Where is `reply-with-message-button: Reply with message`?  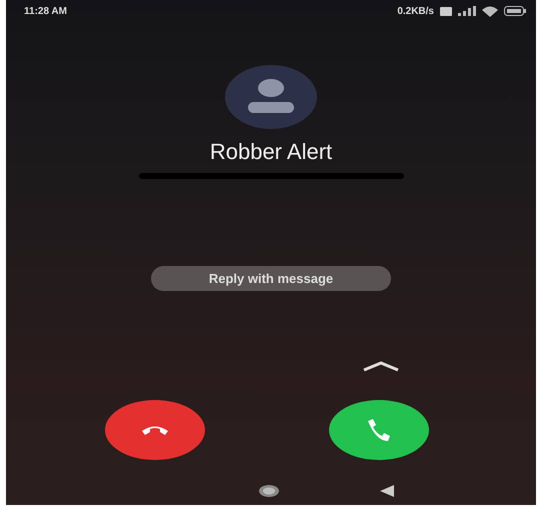
reply-with-message-button: Reply with message is located at coordinates (271, 278).